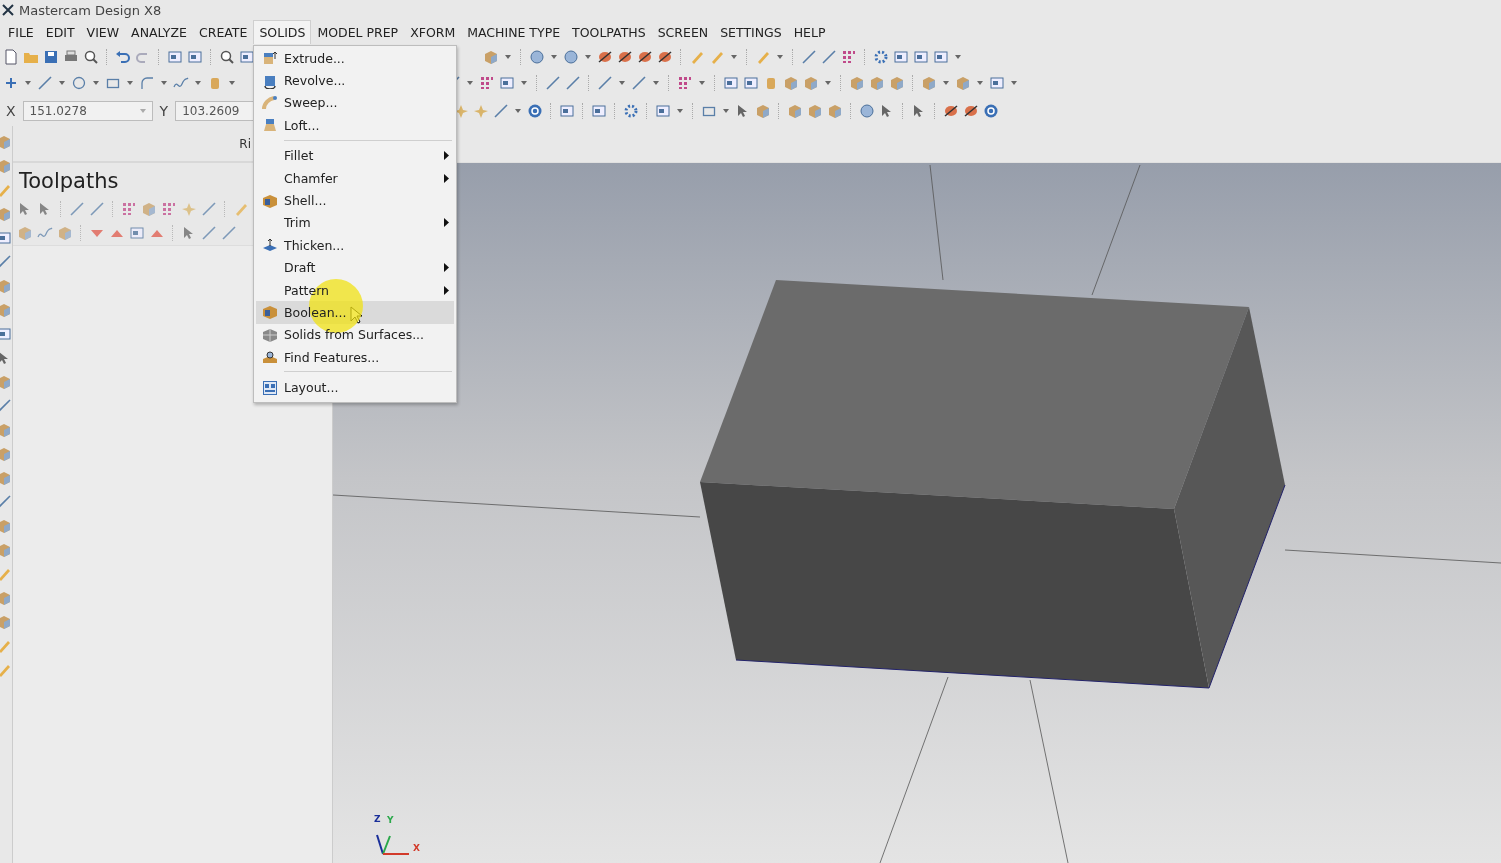  Describe the element at coordinates (21, 32) in the screenshot. I see `menu-item: FILE` at that location.